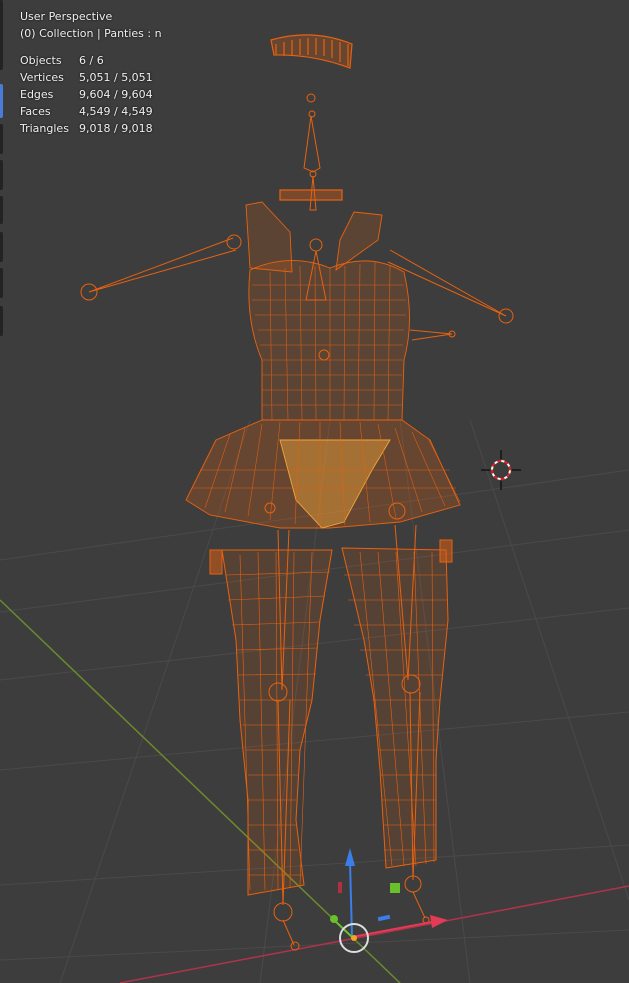  Describe the element at coordinates (323, 365) in the screenshot. I see `dress-mesh` at that location.